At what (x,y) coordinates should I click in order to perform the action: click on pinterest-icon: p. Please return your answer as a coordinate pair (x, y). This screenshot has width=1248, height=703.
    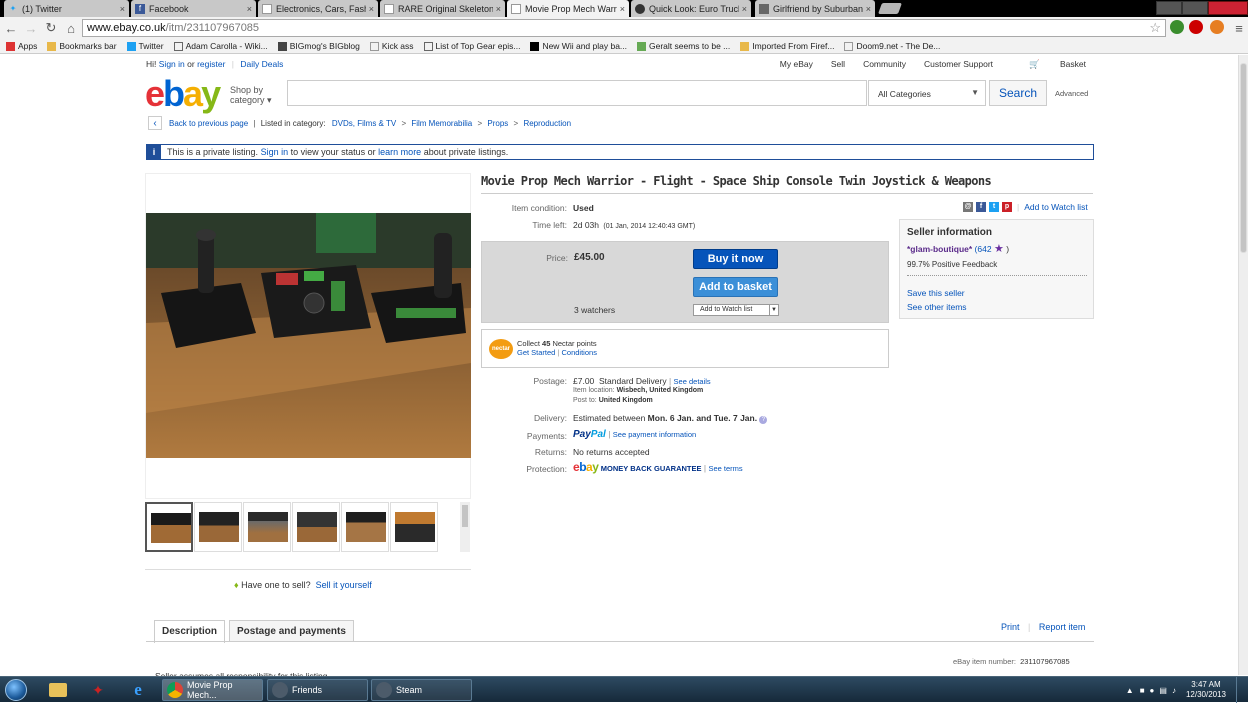
    Looking at the image, I should click on (1007, 207).